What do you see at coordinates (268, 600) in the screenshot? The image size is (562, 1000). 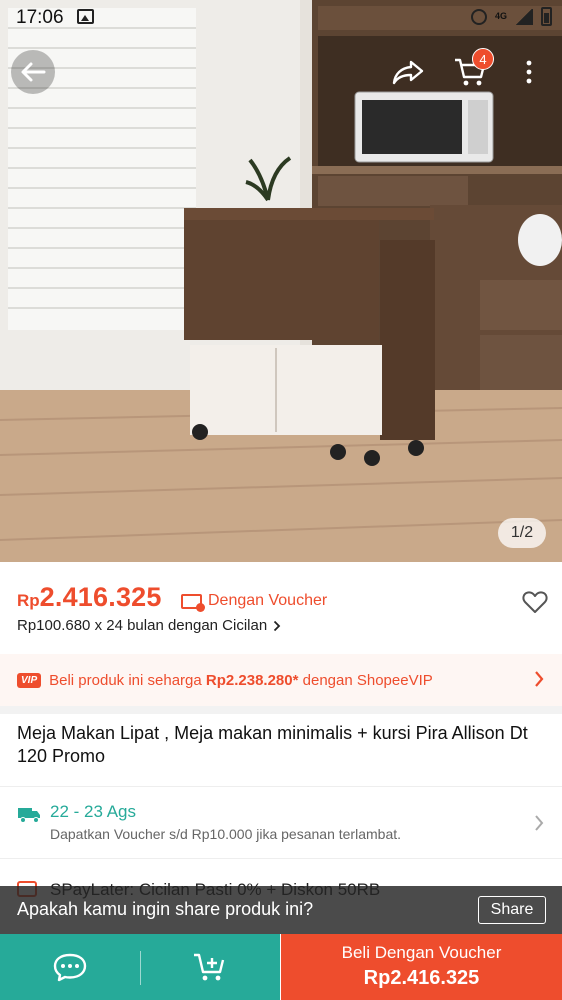 I see `voucher-label: Dengan Voucher` at bounding box center [268, 600].